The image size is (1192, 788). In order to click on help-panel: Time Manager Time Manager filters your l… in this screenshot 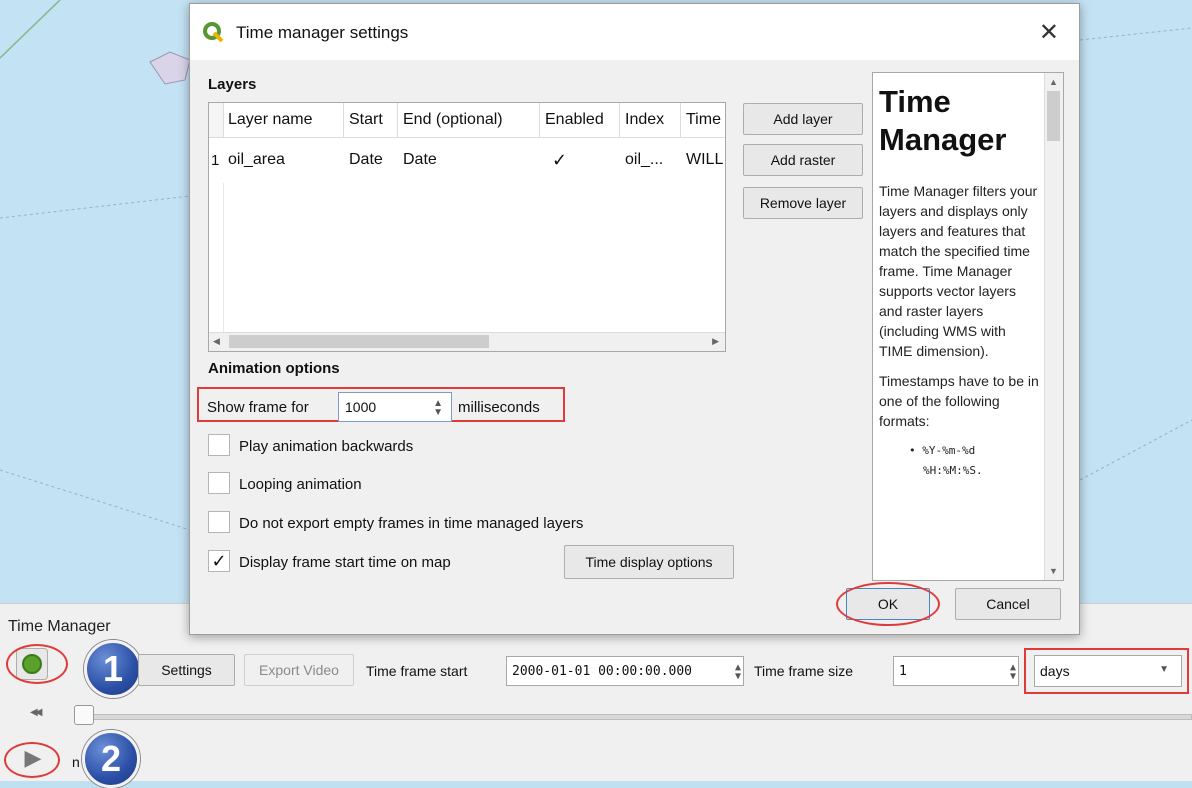, I will do `click(968, 326)`.